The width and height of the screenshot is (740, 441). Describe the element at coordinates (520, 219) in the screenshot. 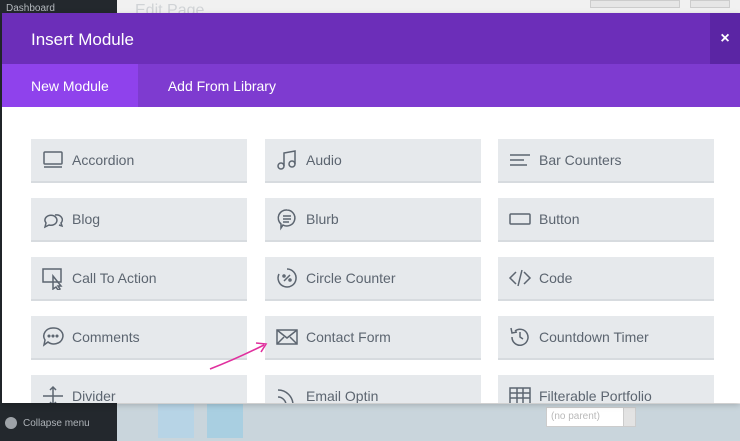

I see `button-icon` at that location.